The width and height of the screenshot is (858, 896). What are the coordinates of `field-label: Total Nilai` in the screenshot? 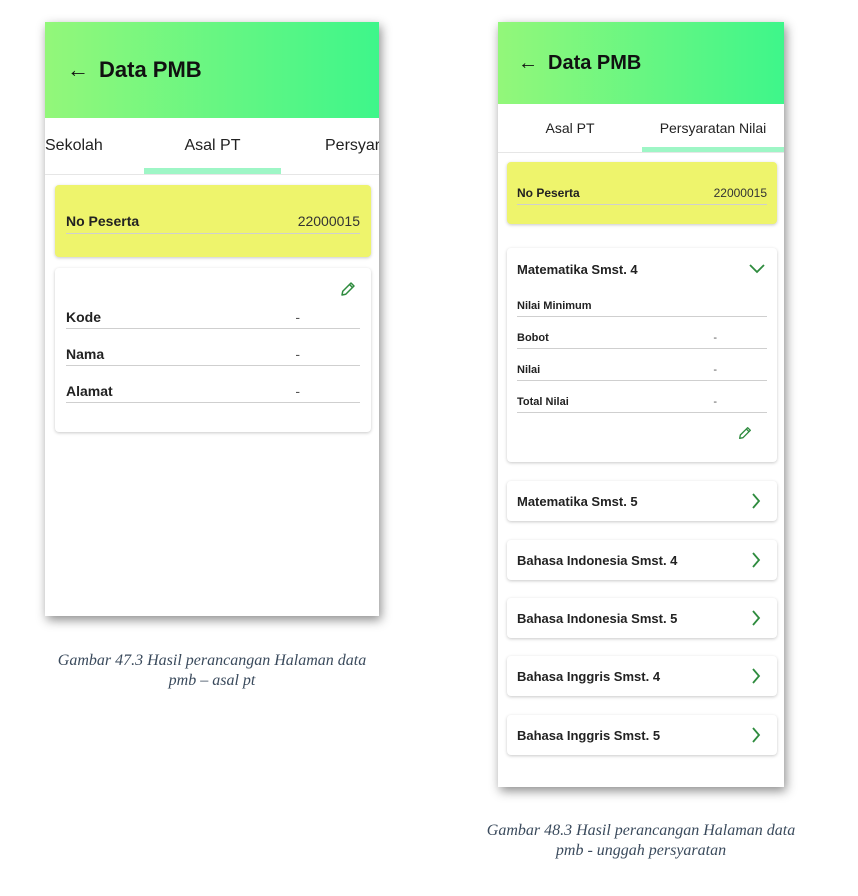 It's located at (543, 402).